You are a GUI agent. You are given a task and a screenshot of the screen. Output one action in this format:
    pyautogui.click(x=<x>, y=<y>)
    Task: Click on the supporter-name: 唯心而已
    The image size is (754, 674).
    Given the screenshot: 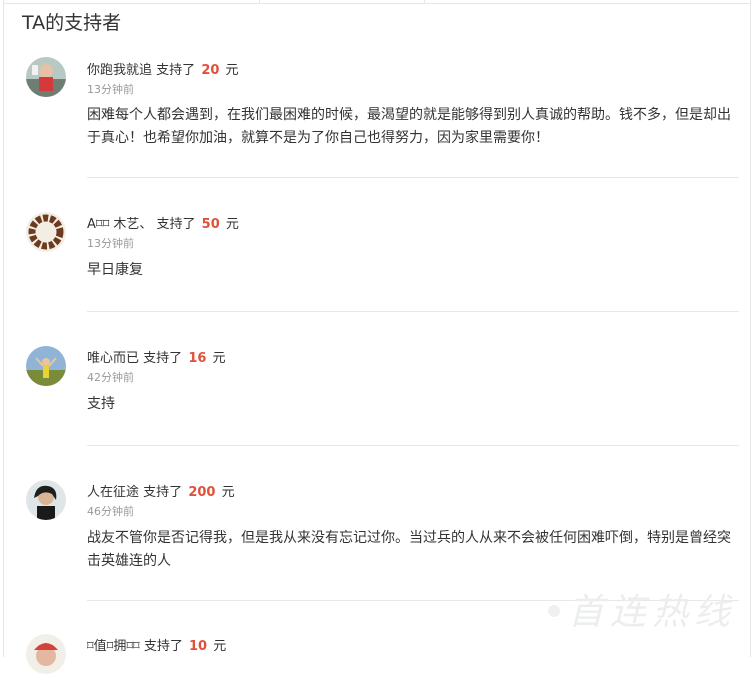 What is the action you would take?
    pyautogui.click(x=113, y=358)
    